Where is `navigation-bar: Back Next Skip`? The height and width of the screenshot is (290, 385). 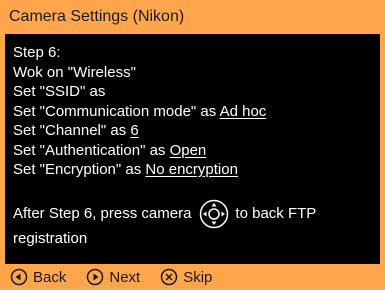 navigation-bar: Back Next Skip is located at coordinates (192, 277).